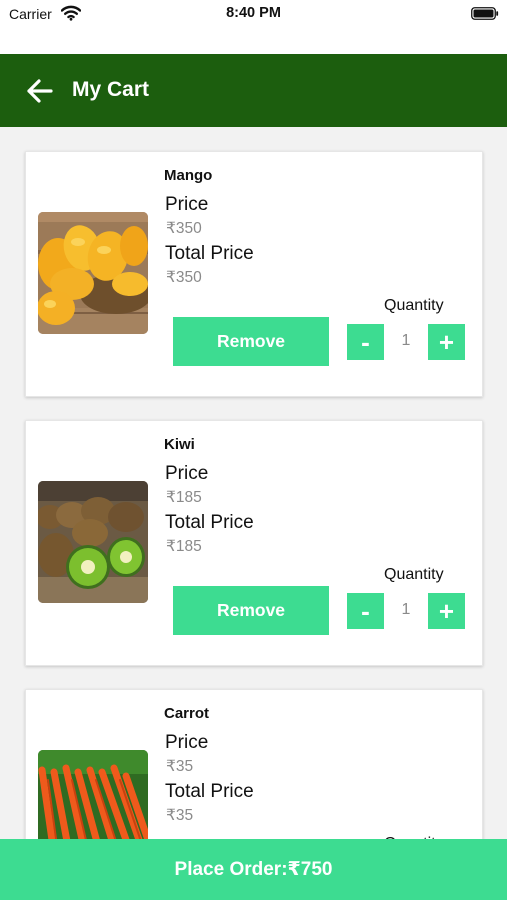 The width and height of the screenshot is (507, 900). Describe the element at coordinates (184, 277) in the screenshot. I see `item-total-price: ₹350` at that location.